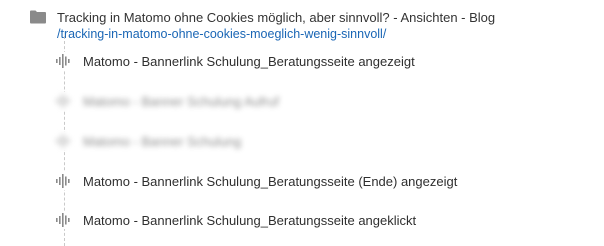 This screenshot has height=246, width=604. Describe the element at coordinates (162, 141) in the screenshot. I see `event-label: Matomo - Banner Schulung` at that location.